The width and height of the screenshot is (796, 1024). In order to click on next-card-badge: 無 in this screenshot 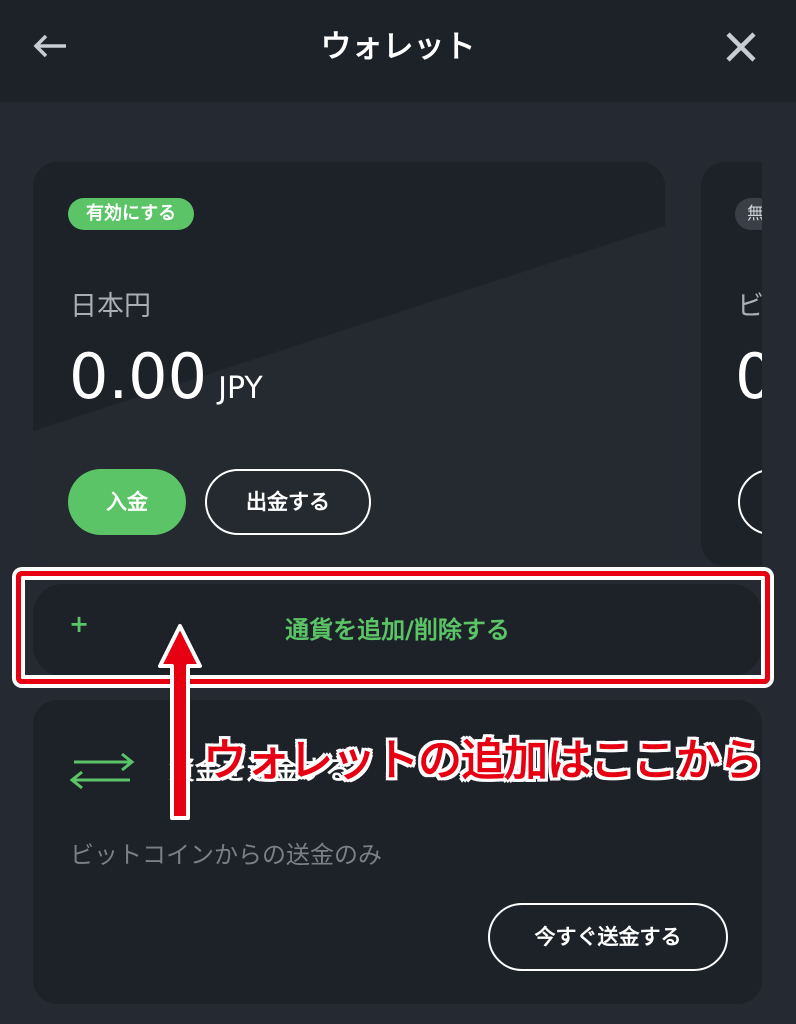, I will do `click(748, 214)`.